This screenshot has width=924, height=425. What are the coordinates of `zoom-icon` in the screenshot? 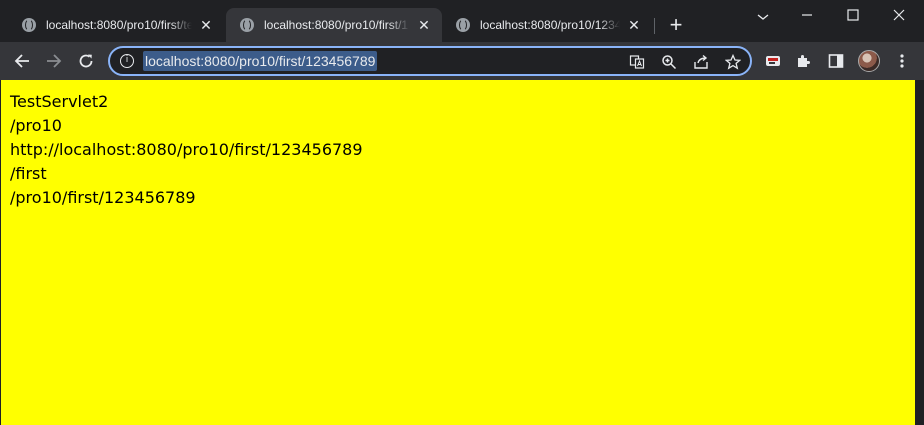 It's located at (669, 62).